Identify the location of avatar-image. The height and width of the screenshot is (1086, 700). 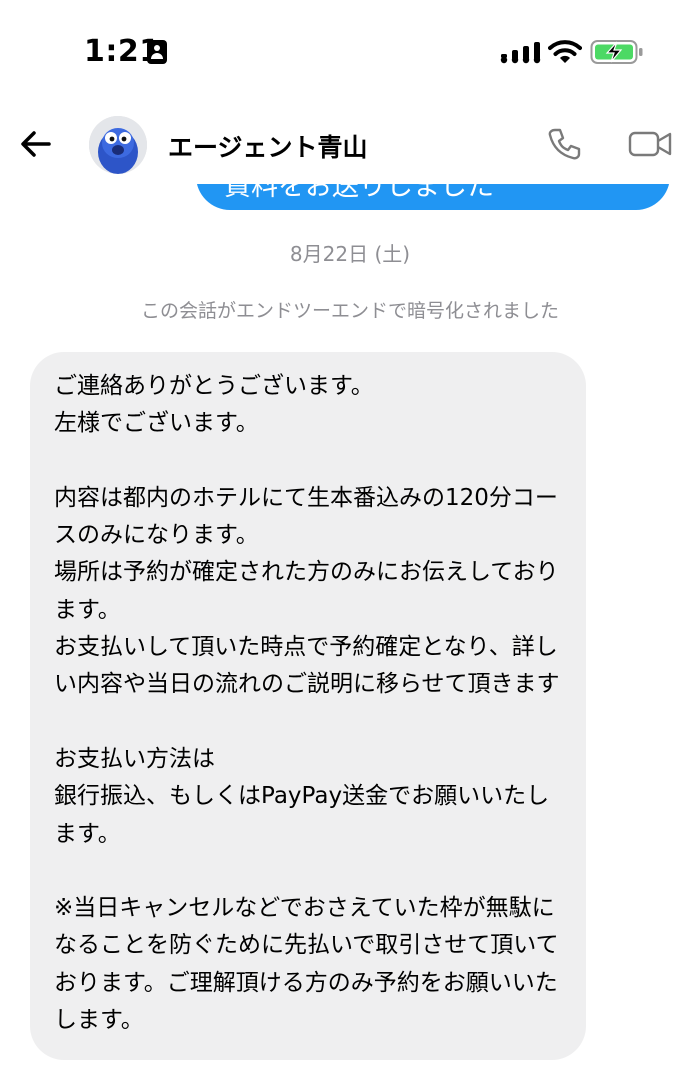
(118, 145).